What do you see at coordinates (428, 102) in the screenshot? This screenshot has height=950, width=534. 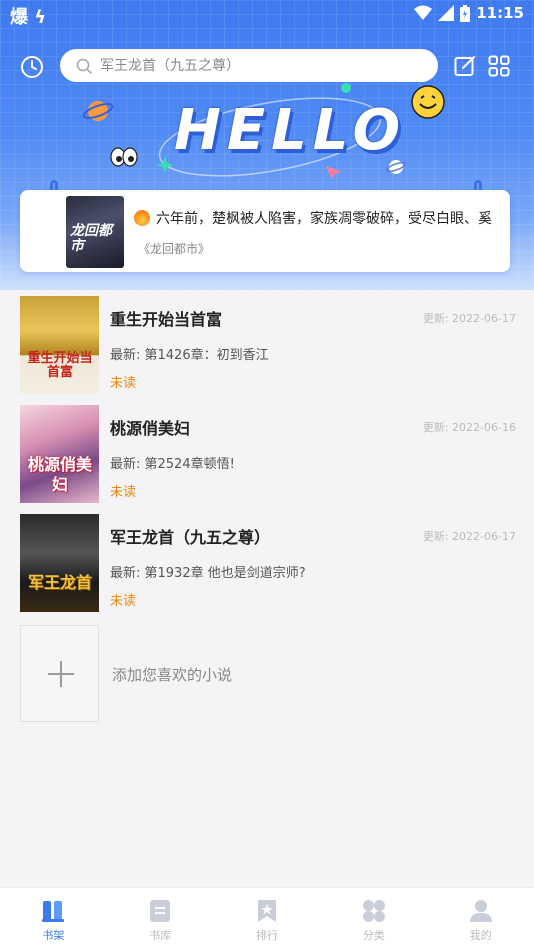 I see `smiley-icon` at bounding box center [428, 102].